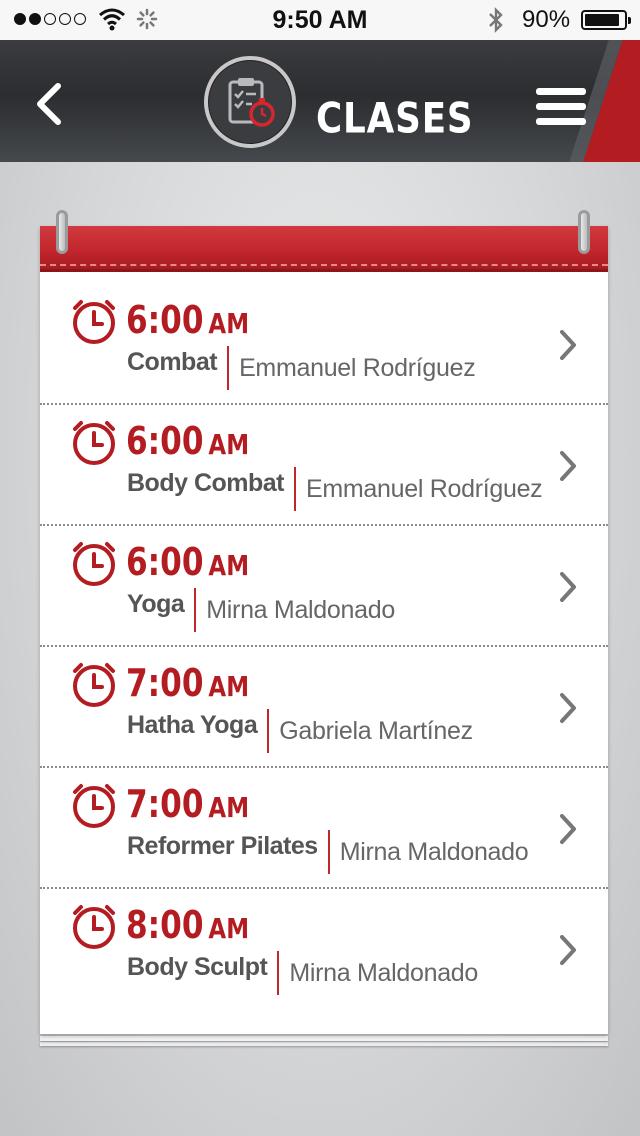 The image size is (640, 1136). I want to click on chevron-left-icon, so click(49, 104).